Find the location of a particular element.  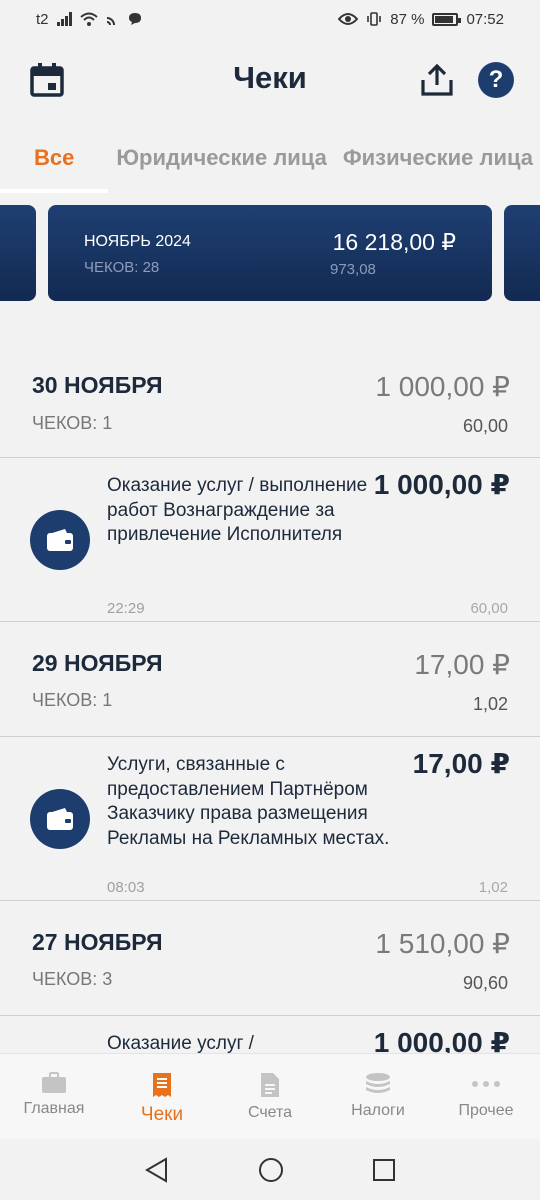

nav-taxes: Налоги is located at coordinates (378, 1096).